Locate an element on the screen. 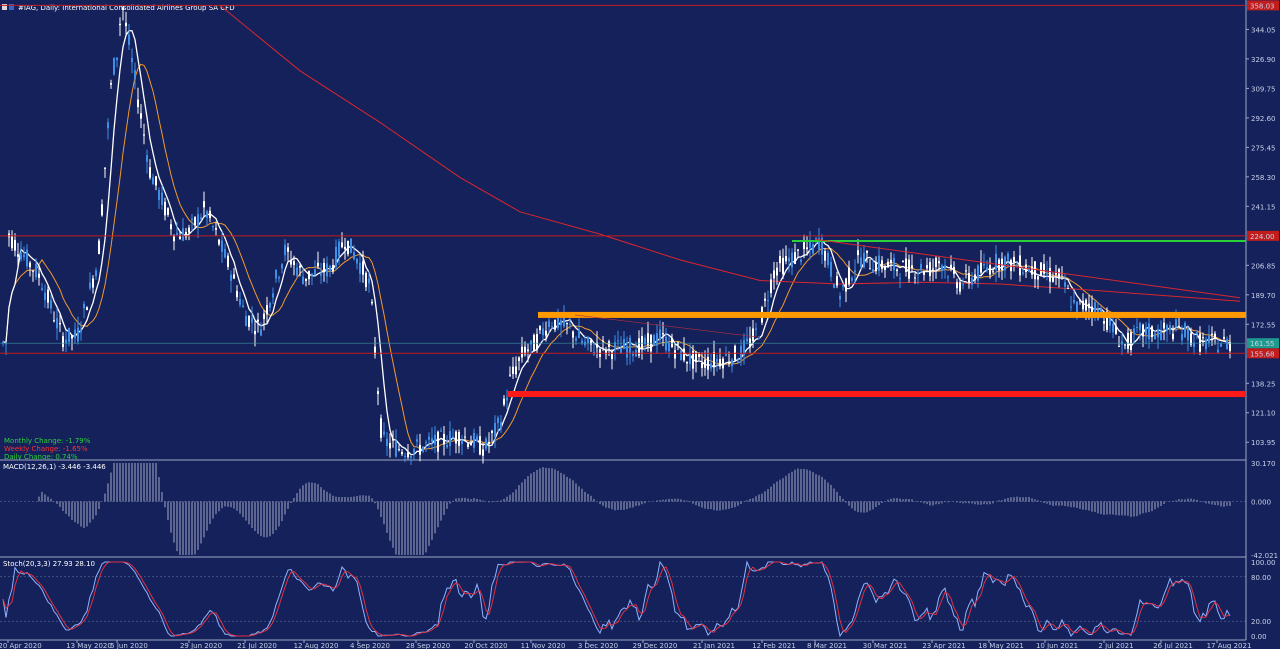  time-tick-label: 26 Jul 2021 is located at coordinates (1173, 645).